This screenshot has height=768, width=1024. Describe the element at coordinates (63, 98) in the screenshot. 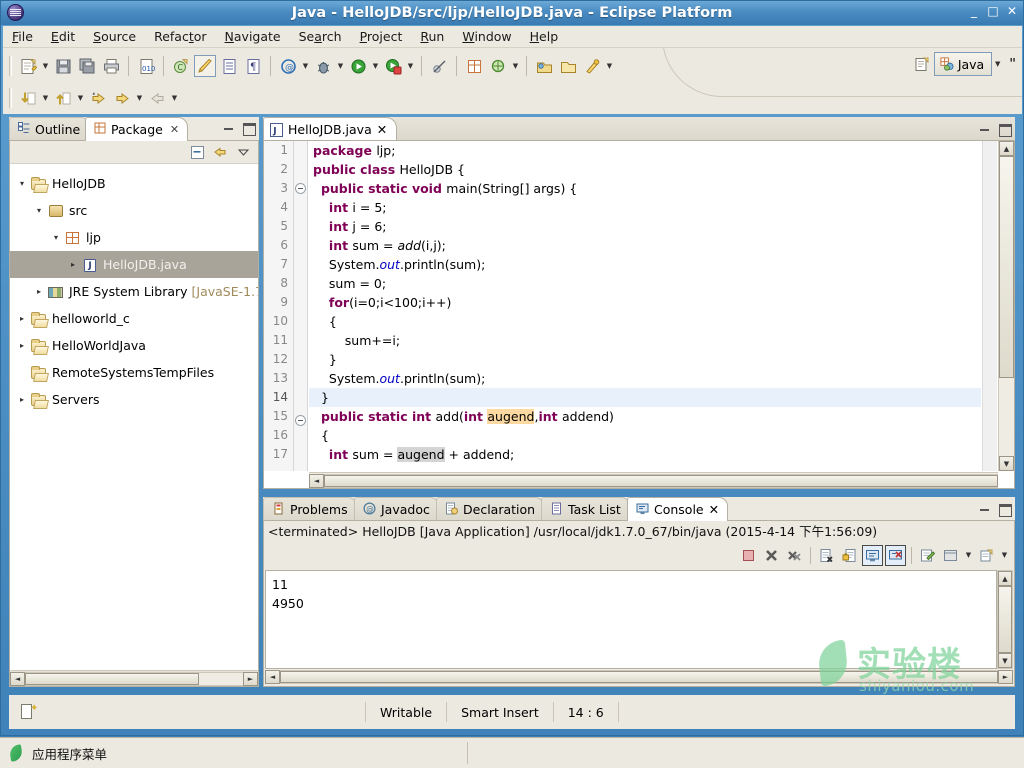

I see `previous-annotation-icon` at that location.